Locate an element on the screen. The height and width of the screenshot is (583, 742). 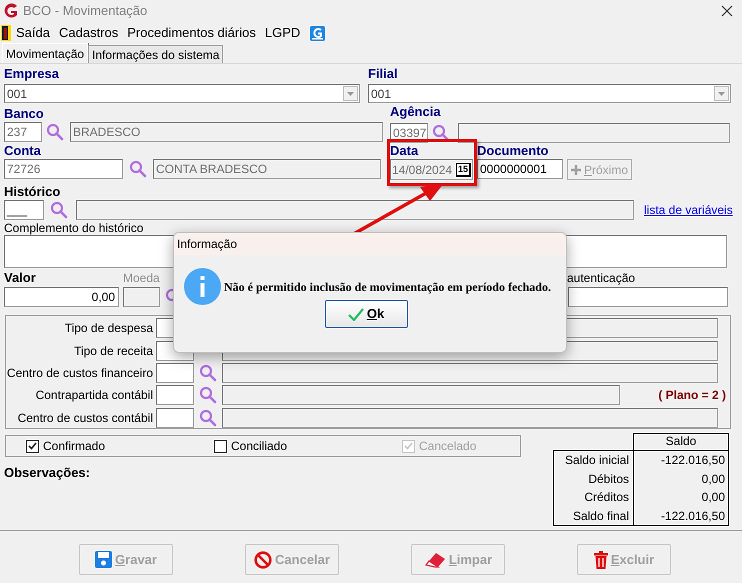
table-header: Saldo is located at coordinates (681, 441).